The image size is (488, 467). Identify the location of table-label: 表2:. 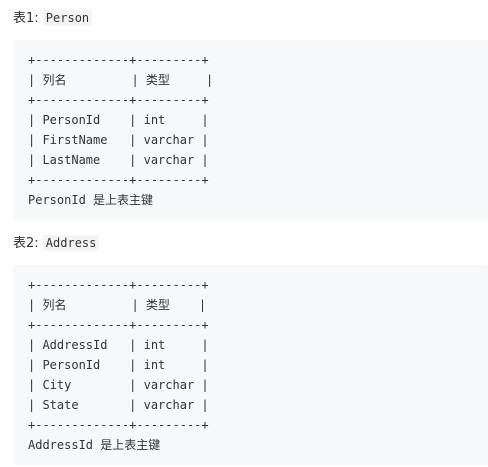
(26, 243).